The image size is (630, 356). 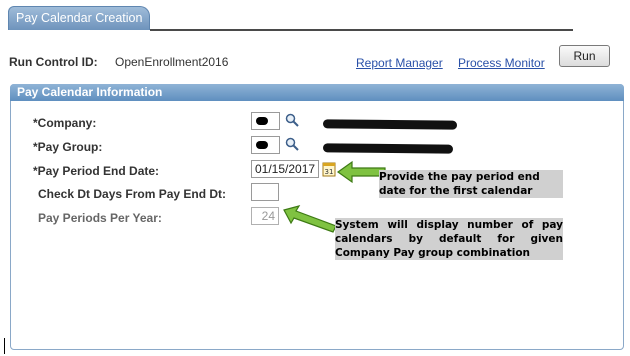 What do you see at coordinates (262, 145) in the screenshot?
I see `pay-group-value-redacted` at bounding box center [262, 145].